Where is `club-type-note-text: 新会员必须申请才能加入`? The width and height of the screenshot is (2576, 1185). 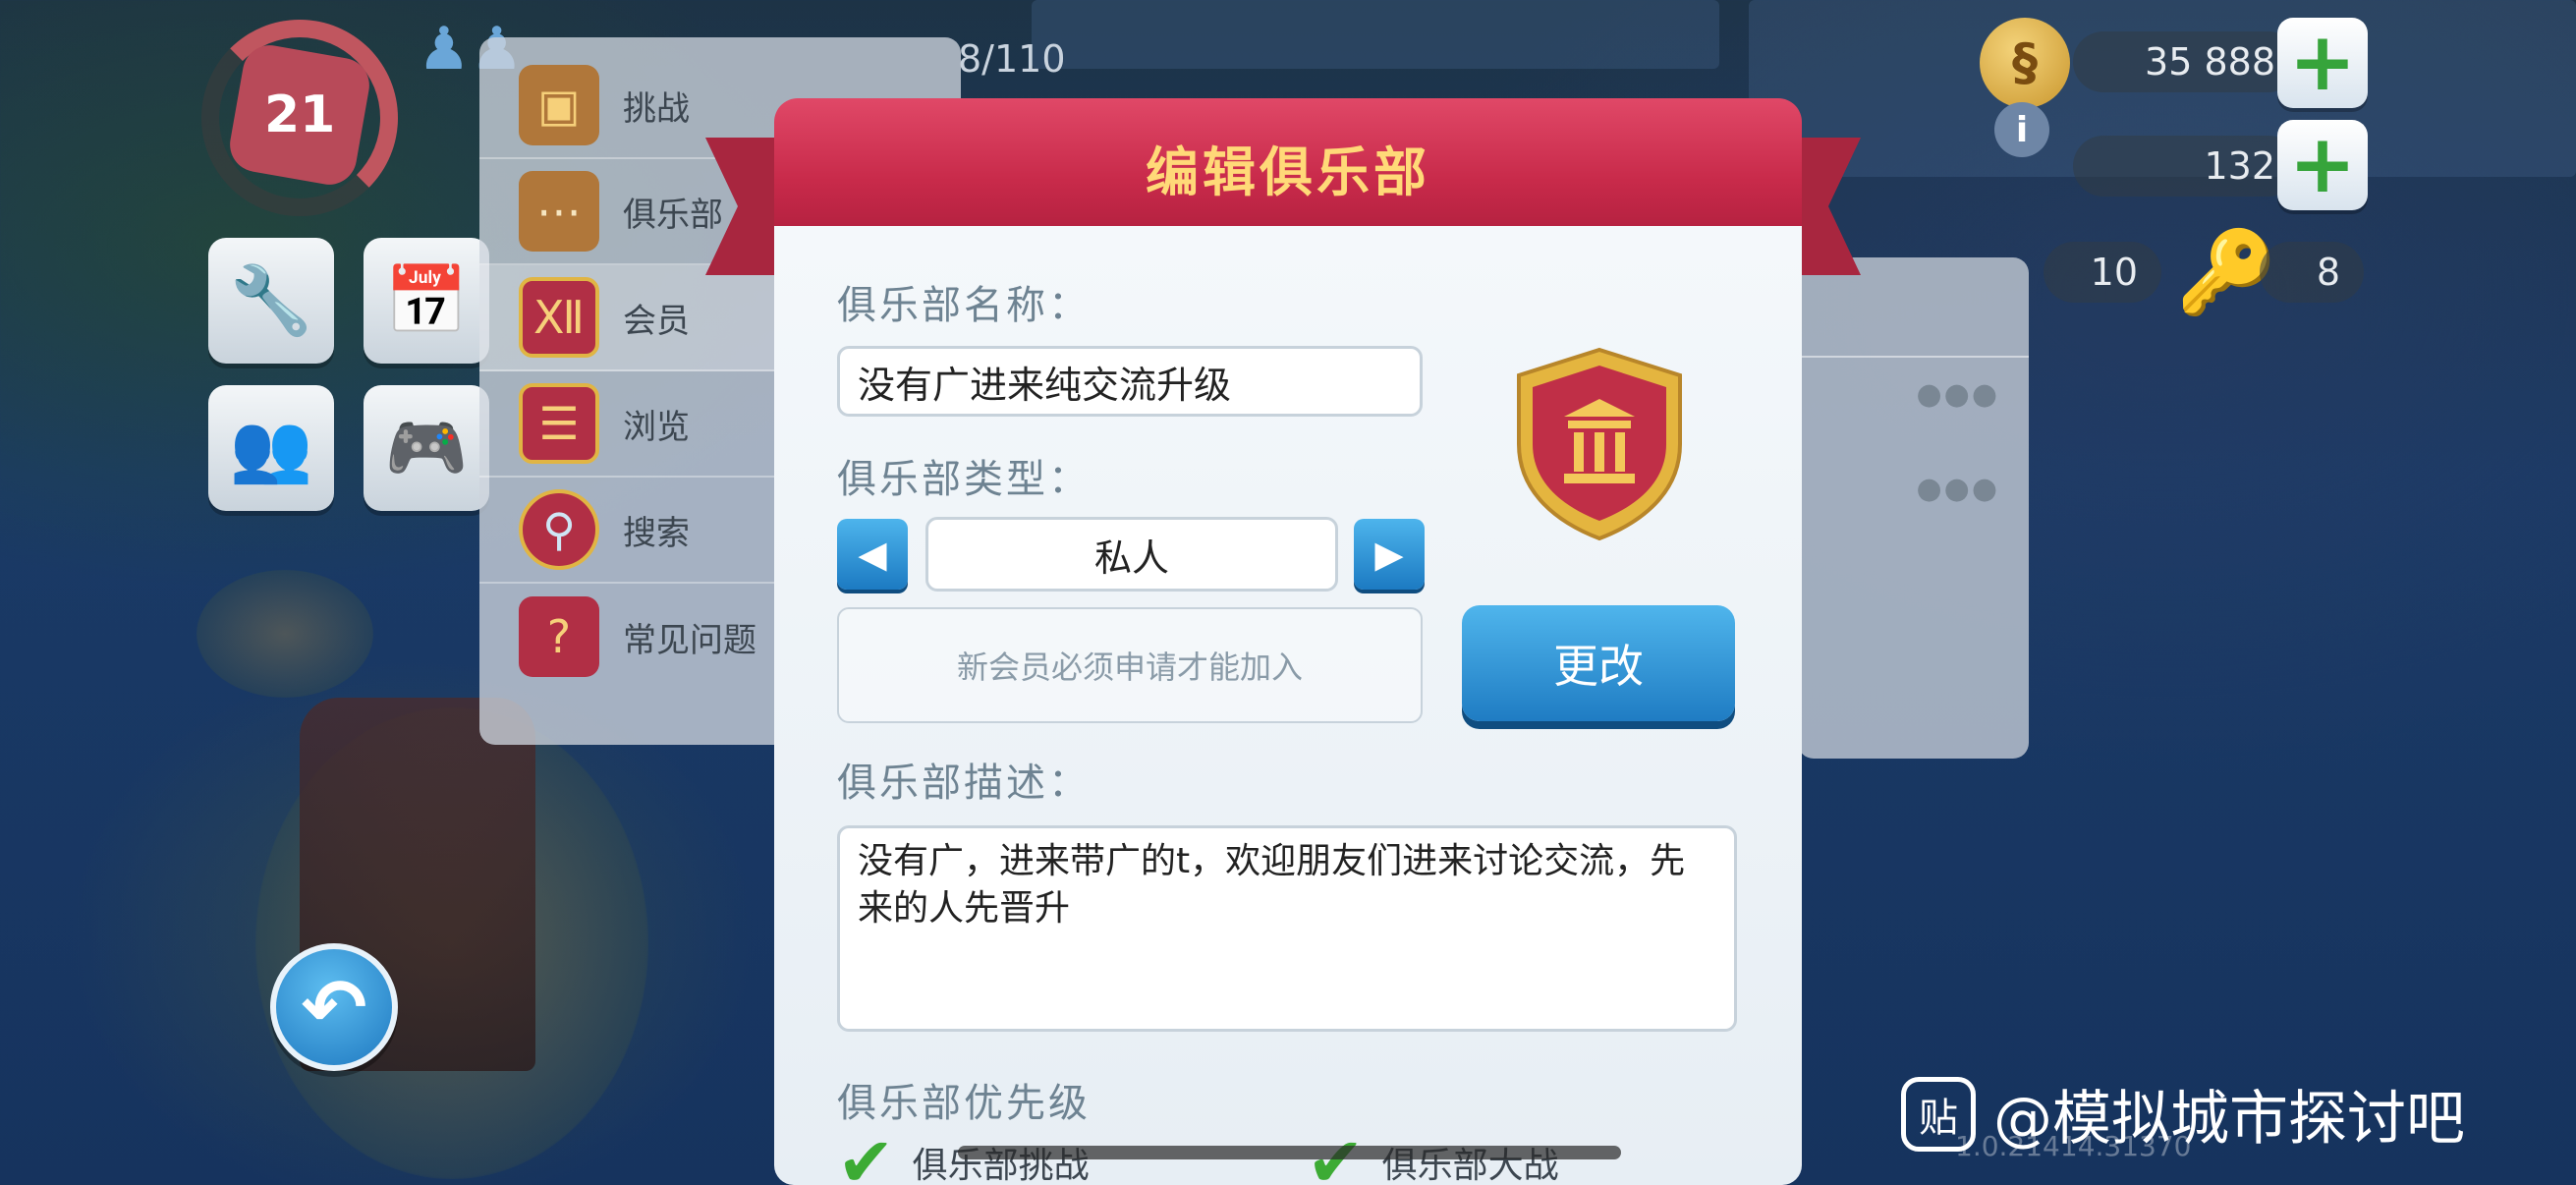 club-type-note-text: 新会员必须申请才能加入 is located at coordinates (1129, 668).